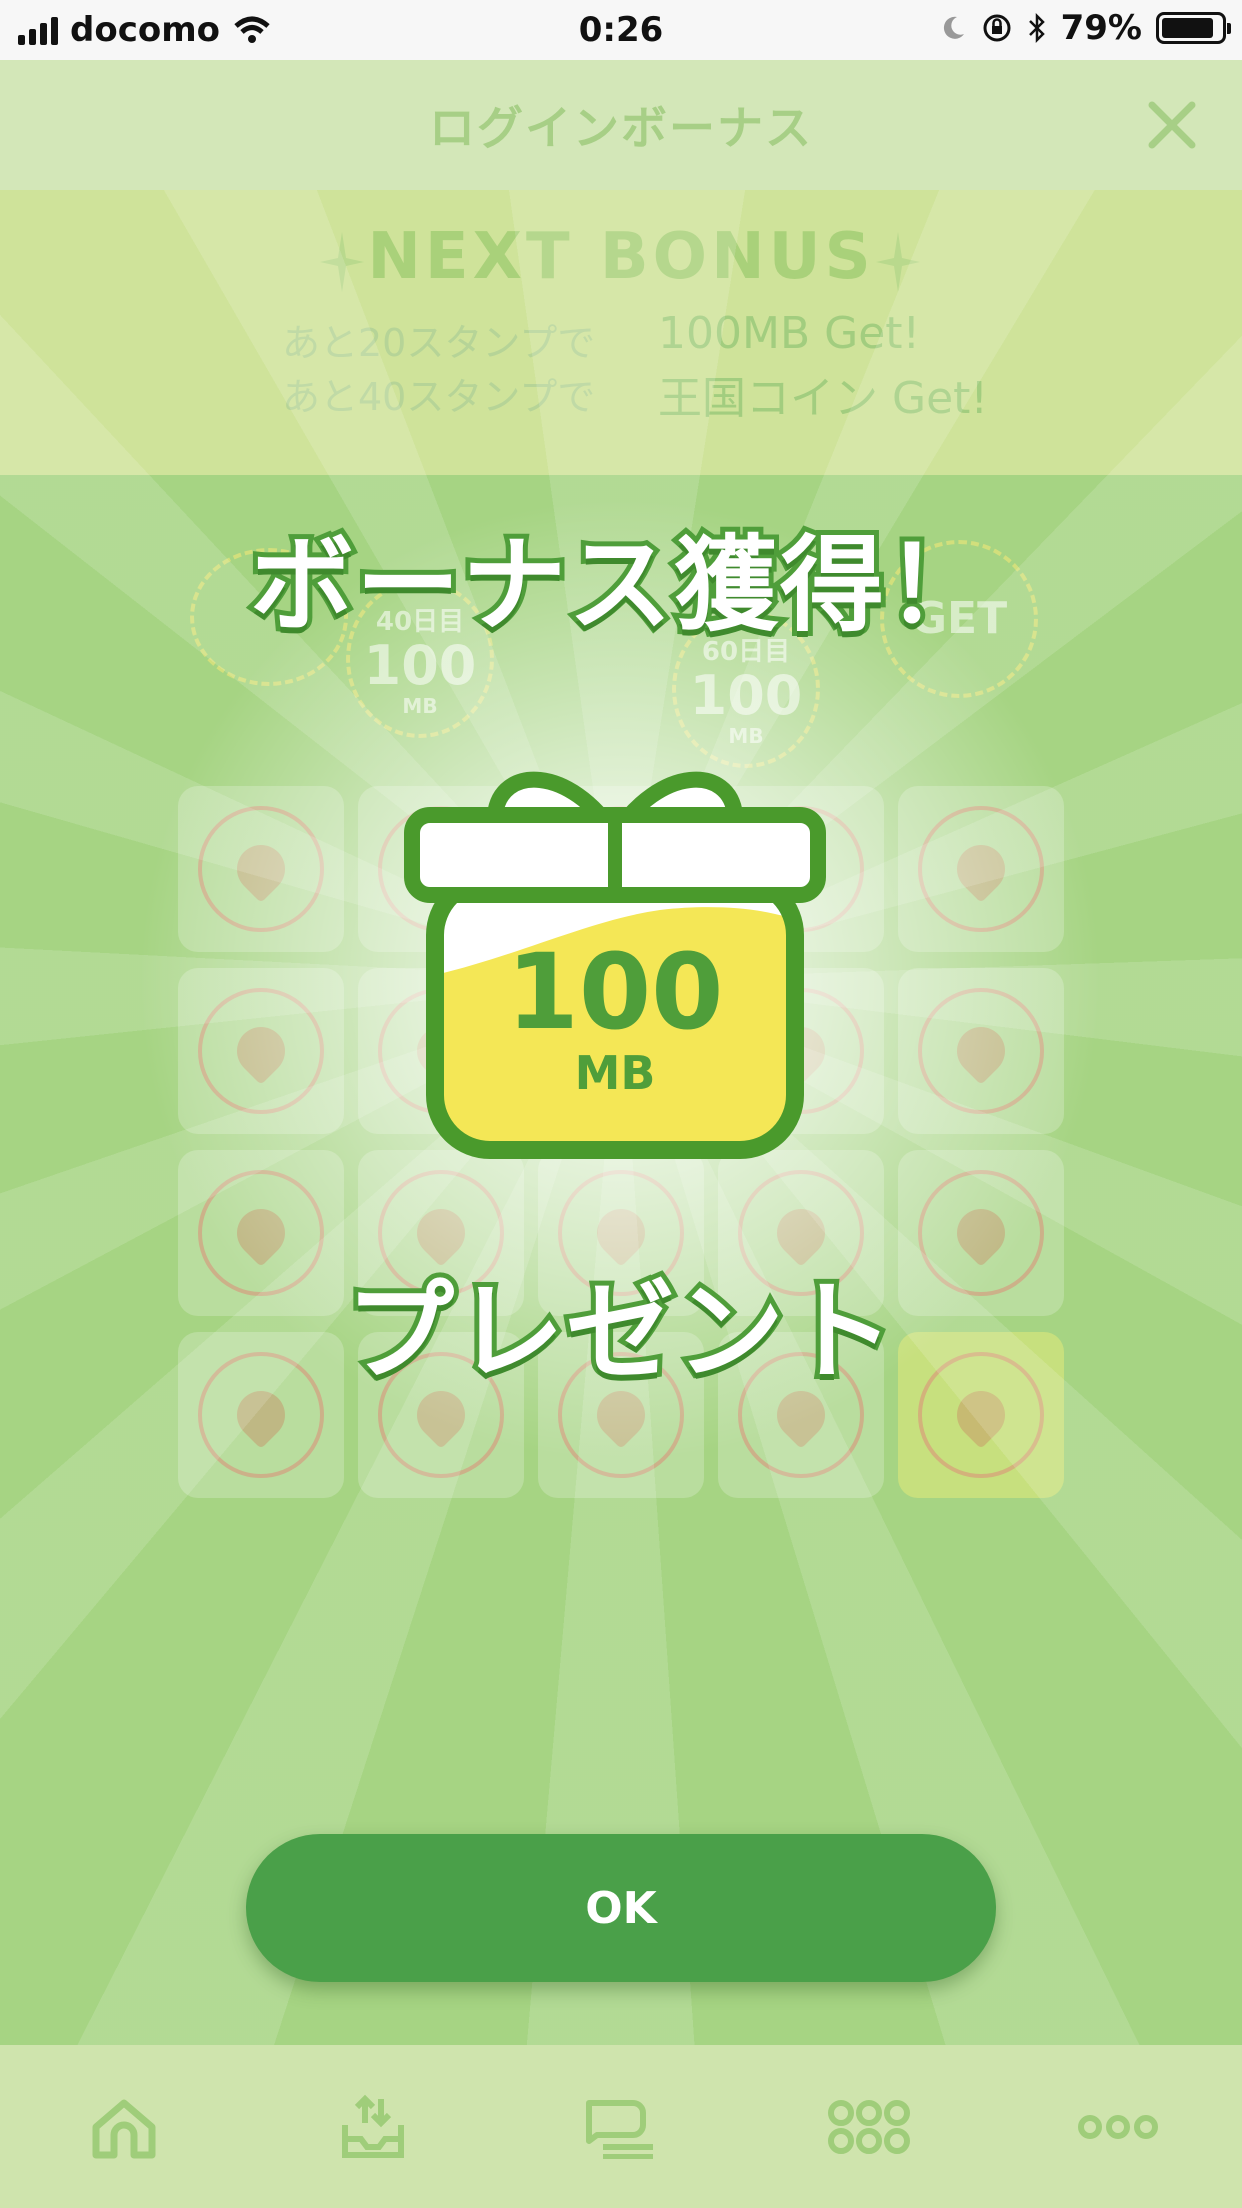 This screenshot has height=2208, width=1242. I want to click on tab-home, so click(124, 2127).